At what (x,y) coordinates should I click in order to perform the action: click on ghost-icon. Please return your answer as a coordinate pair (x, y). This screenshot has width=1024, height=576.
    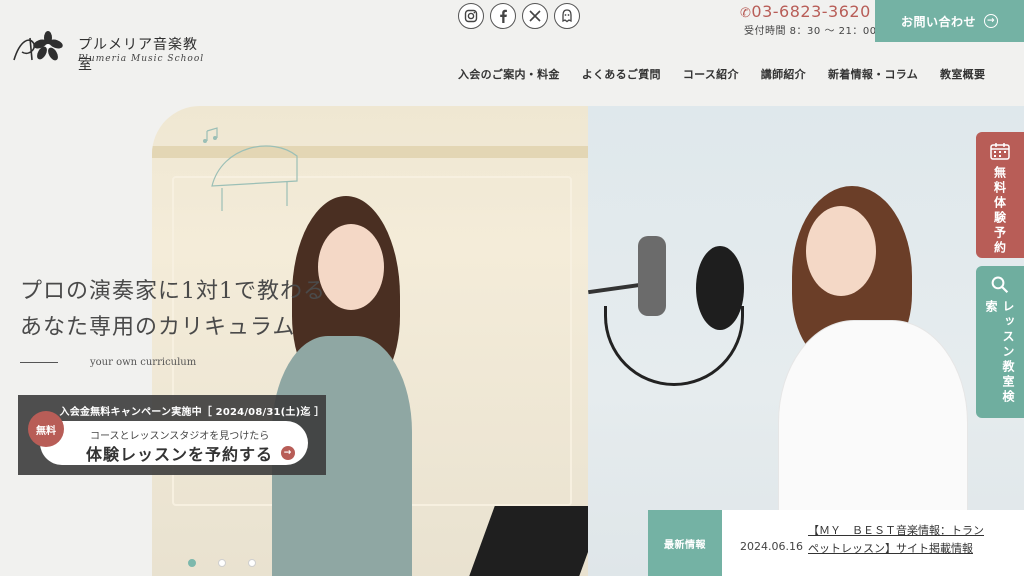
    Looking at the image, I should click on (567, 16).